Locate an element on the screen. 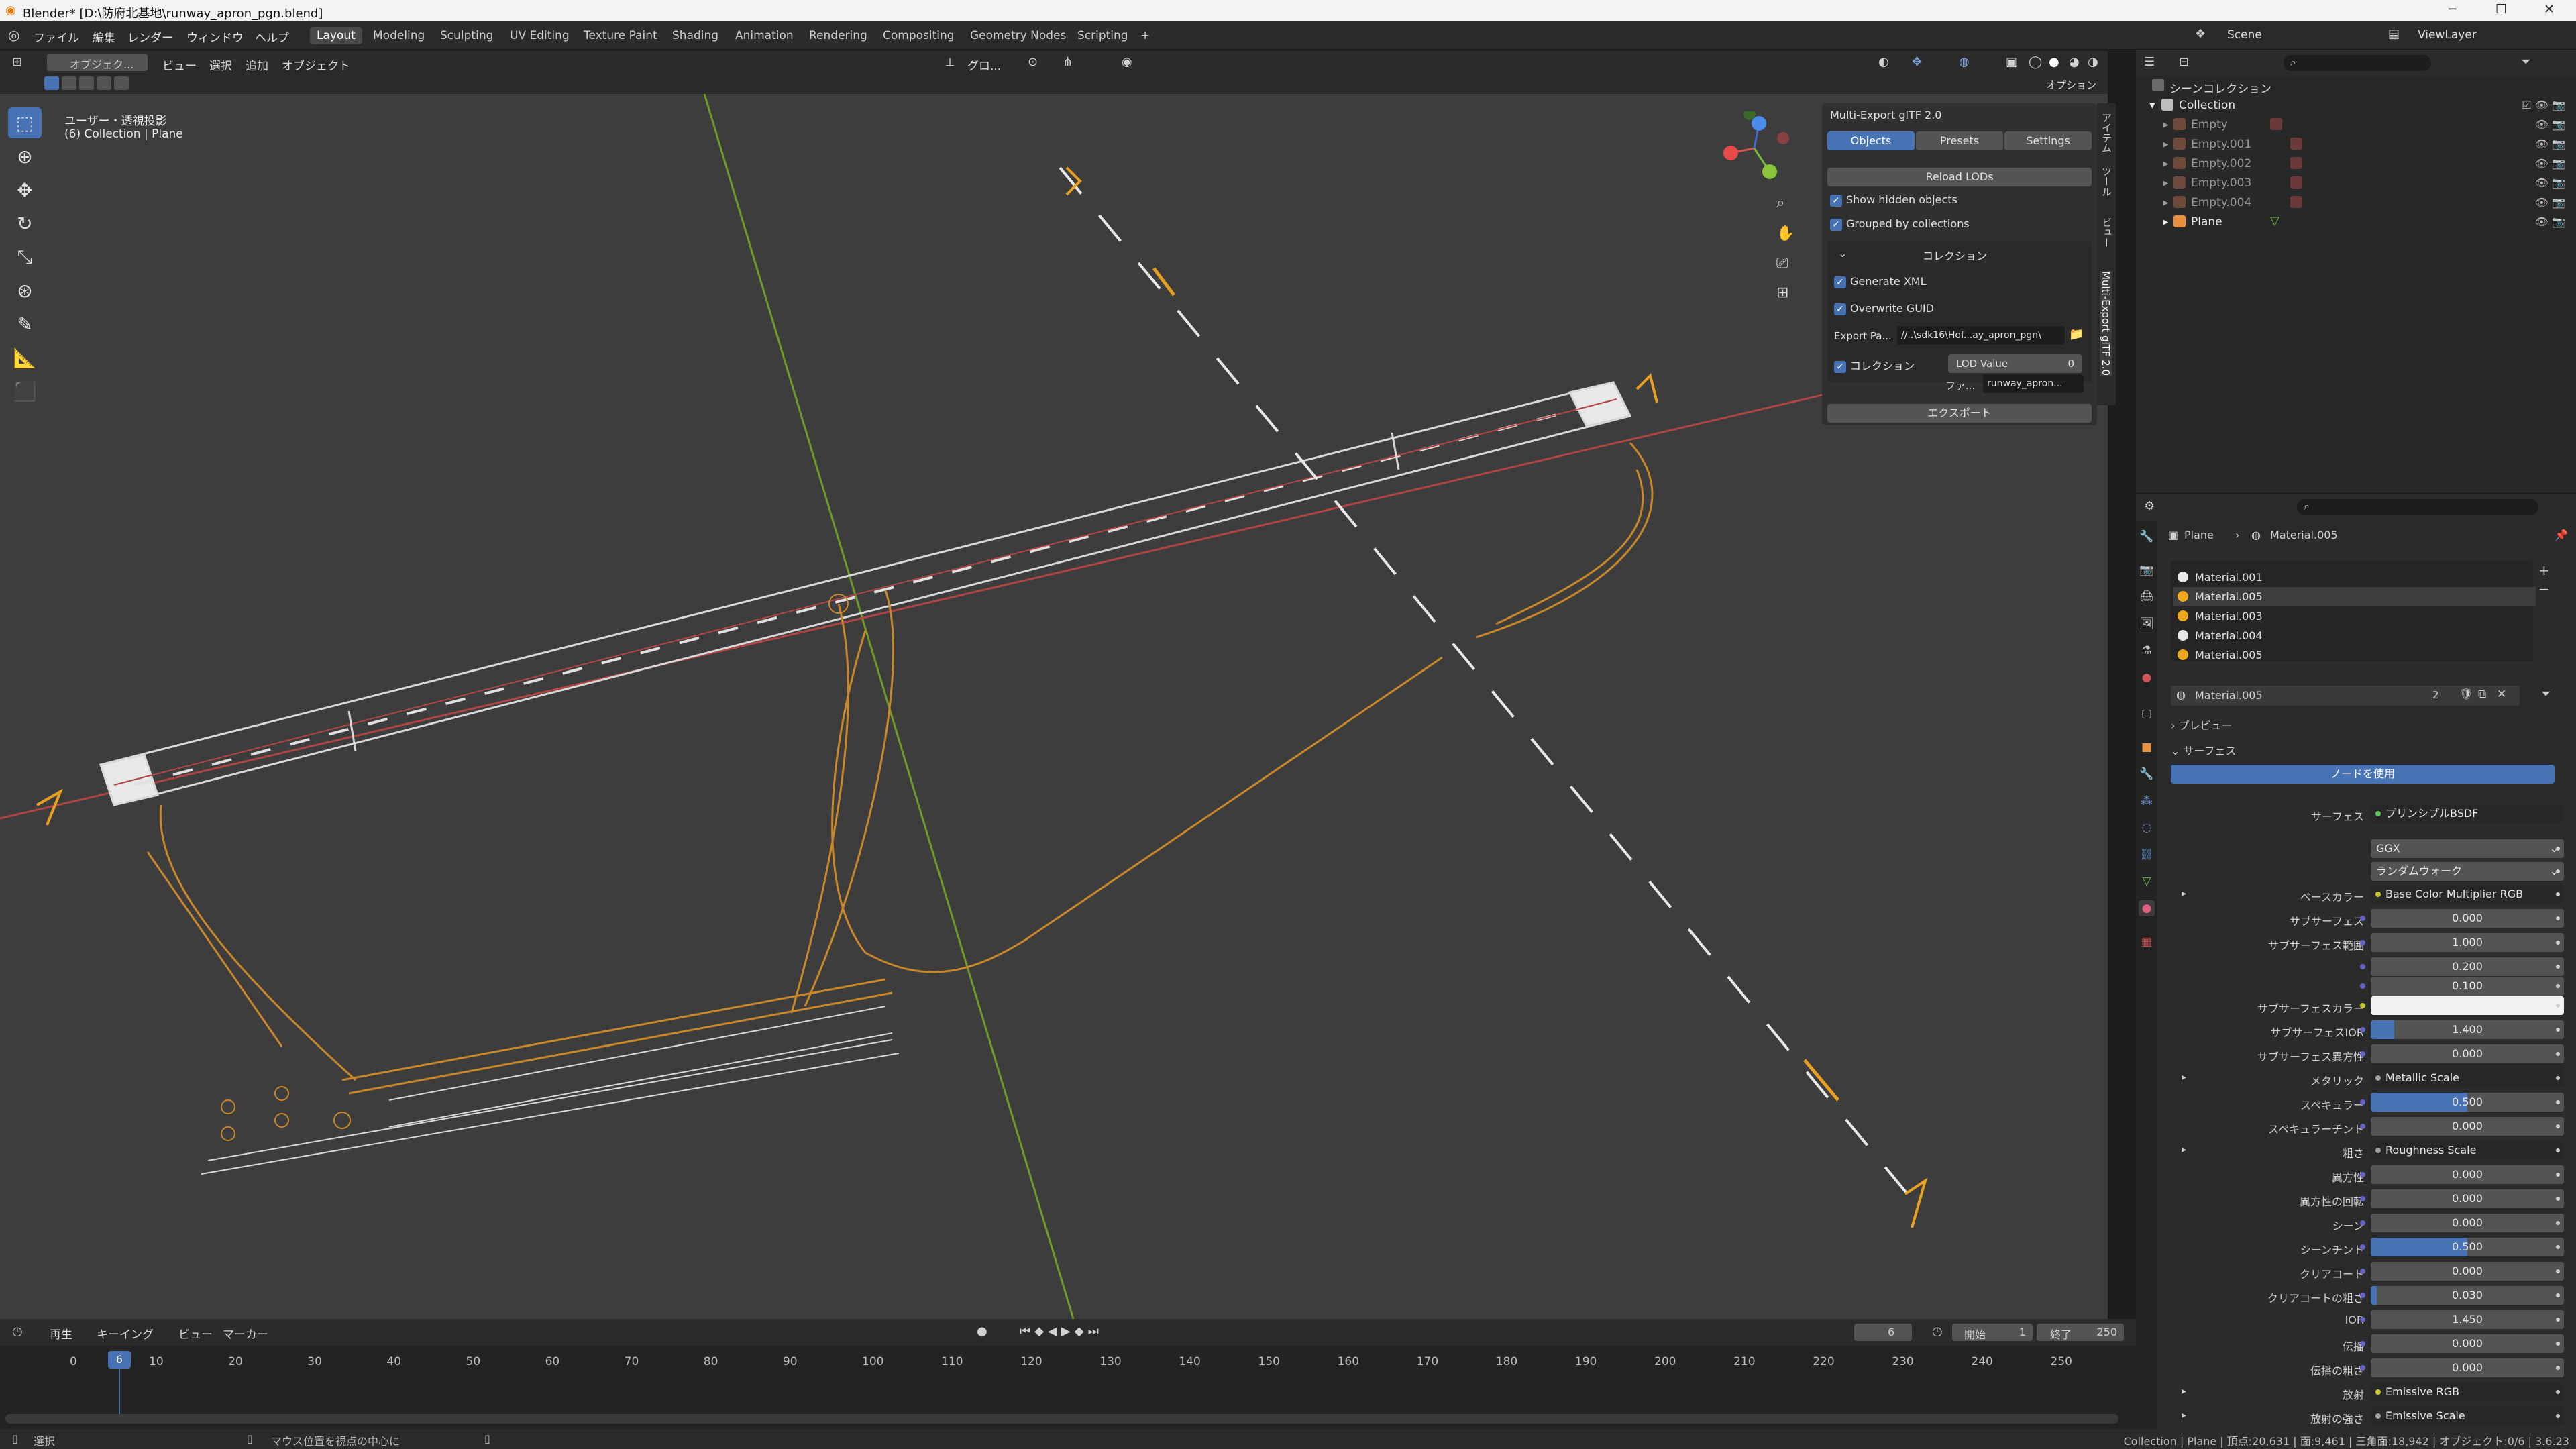 The height and width of the screenshot is (1449, 2576). transform-orientation-icon: ⟂ is located at coordinates (950, 62).